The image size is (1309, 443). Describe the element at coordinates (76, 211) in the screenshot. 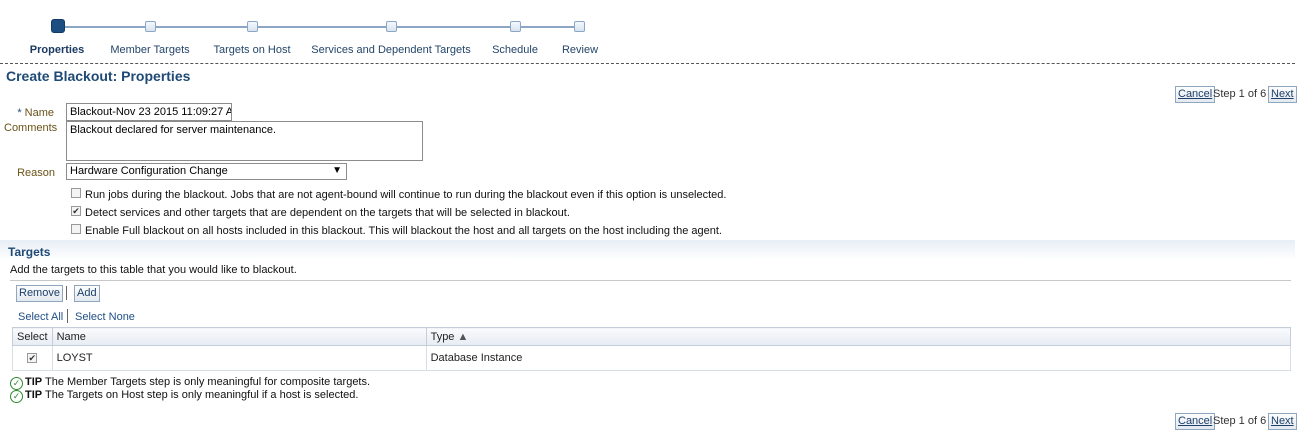

I see `detect-services-checkbox: ✔` at that location.